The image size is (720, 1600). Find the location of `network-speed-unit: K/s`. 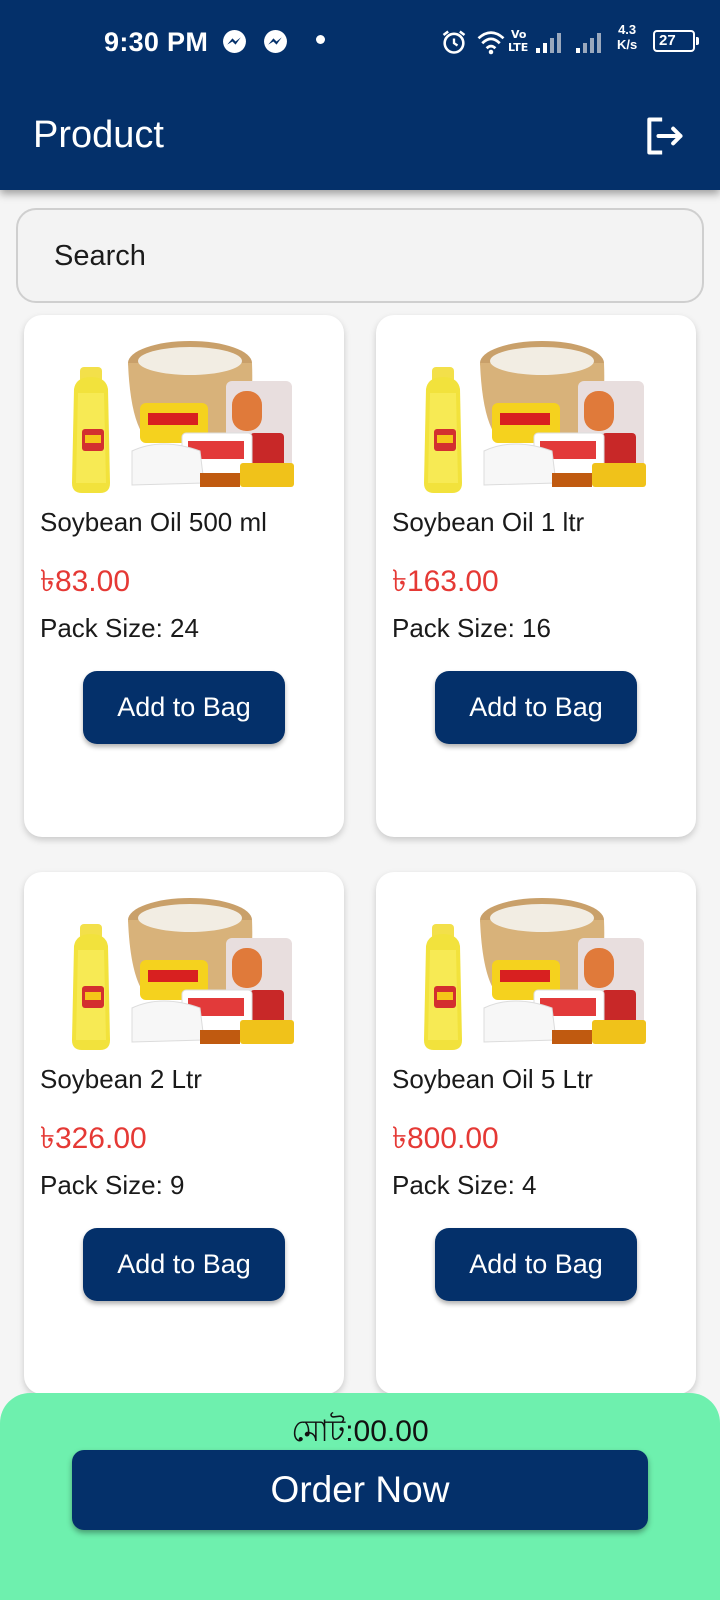

network-speed-unit: K/s is located at coordinates (627, 44).